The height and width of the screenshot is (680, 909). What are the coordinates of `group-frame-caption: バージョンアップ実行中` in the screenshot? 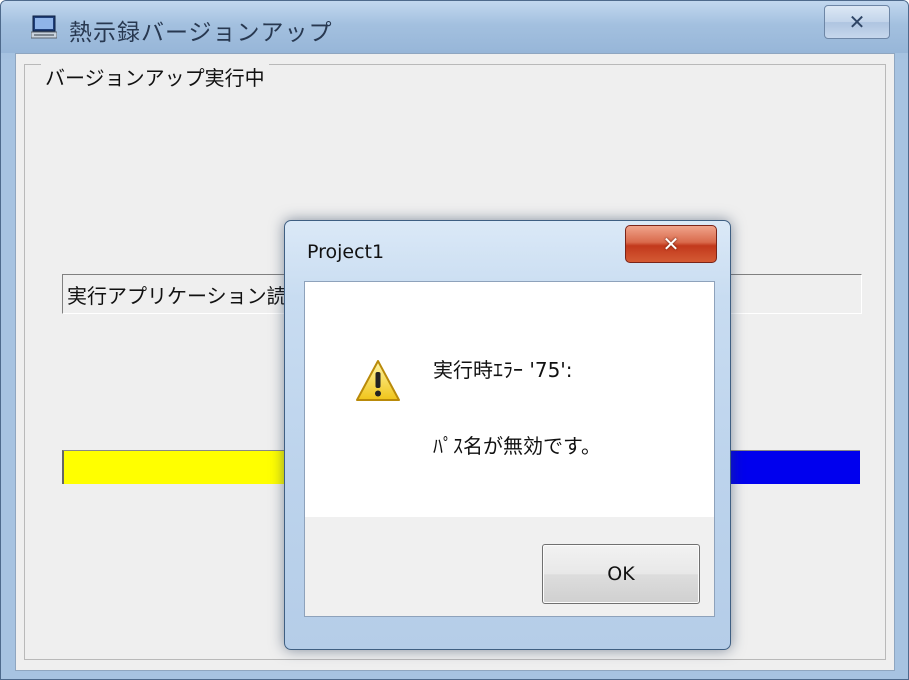 It's located at (155, 76).